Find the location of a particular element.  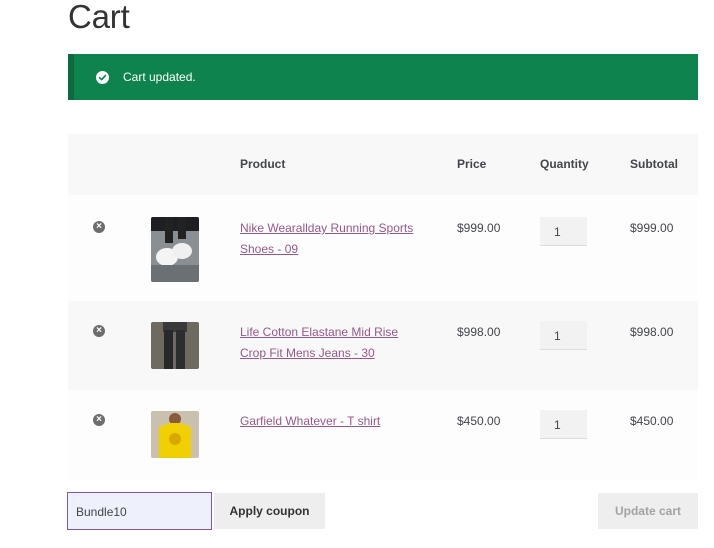

item-price: $999.00 is located at coordinates (479, 228).